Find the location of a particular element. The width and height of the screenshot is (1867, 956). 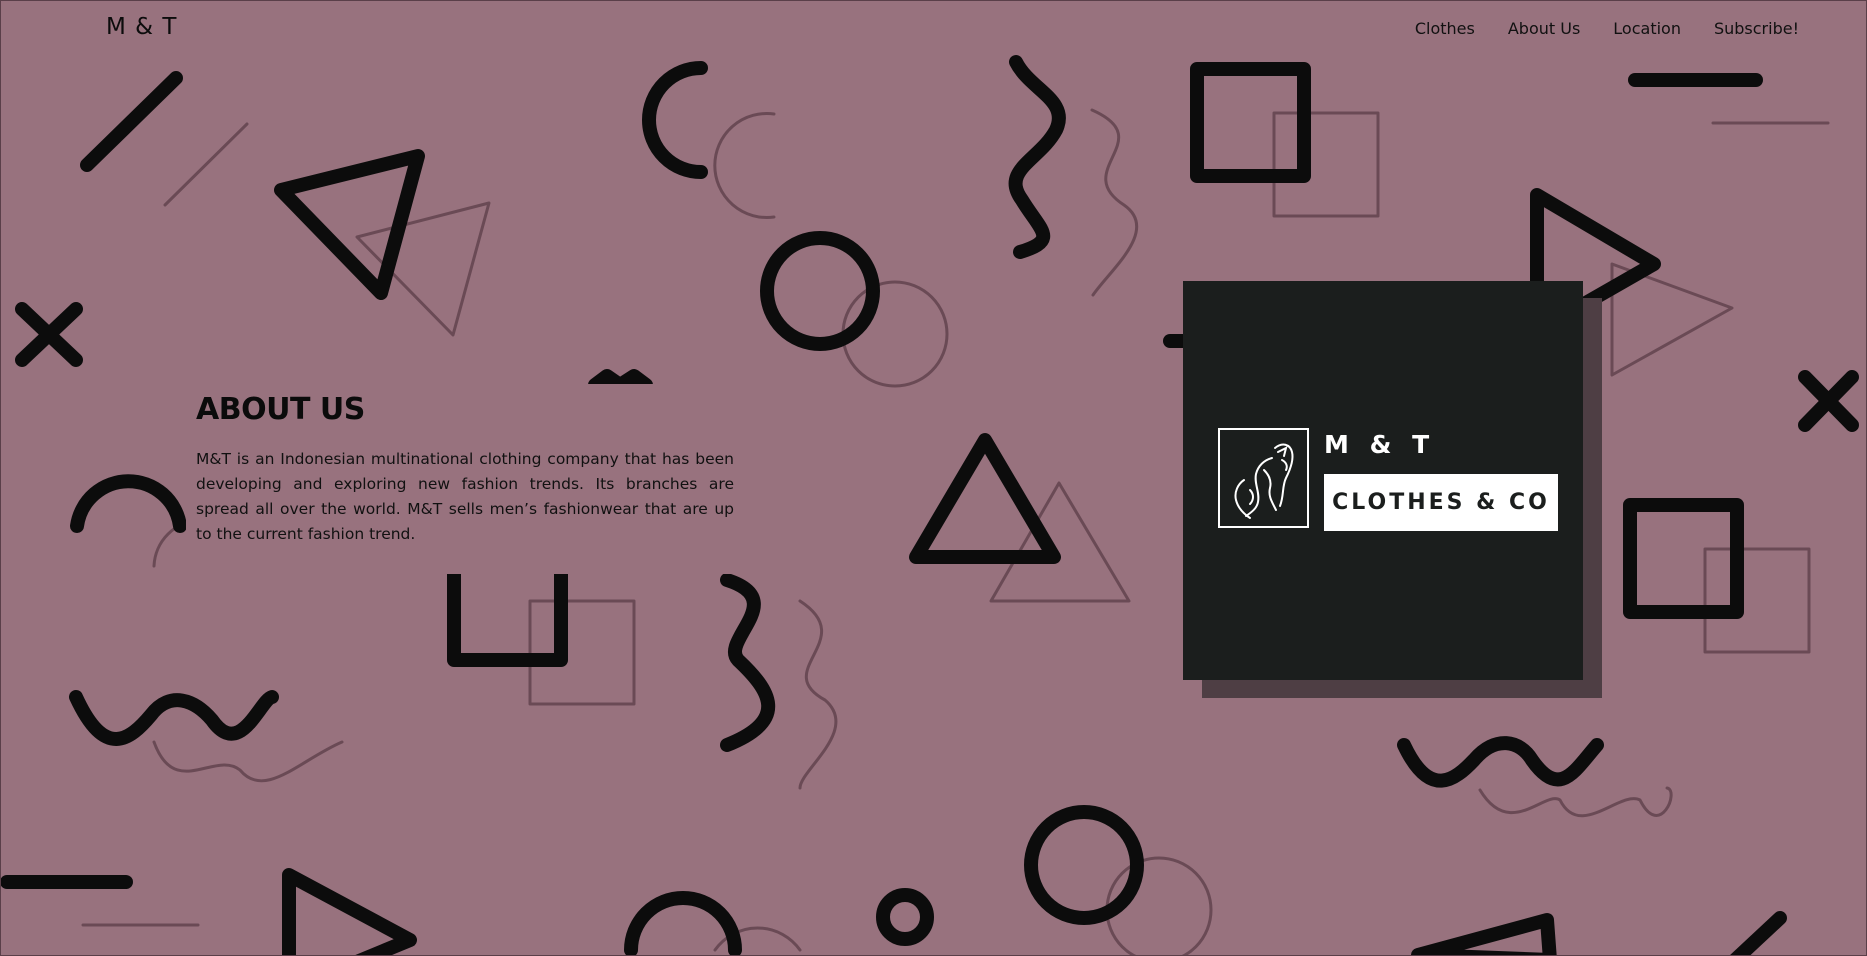

brand-card: M & T CLOTHES & CO is located at coordinates (1383, 480).